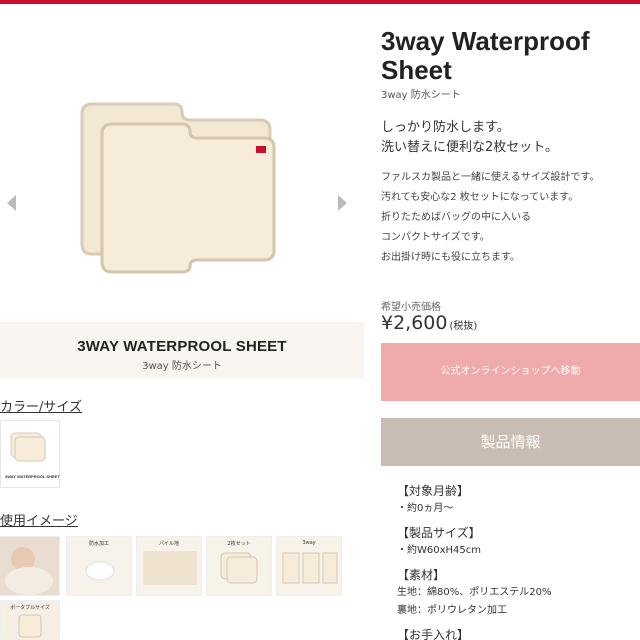  I want to click on info-item-heading: 【素材】, so click(421, 575).